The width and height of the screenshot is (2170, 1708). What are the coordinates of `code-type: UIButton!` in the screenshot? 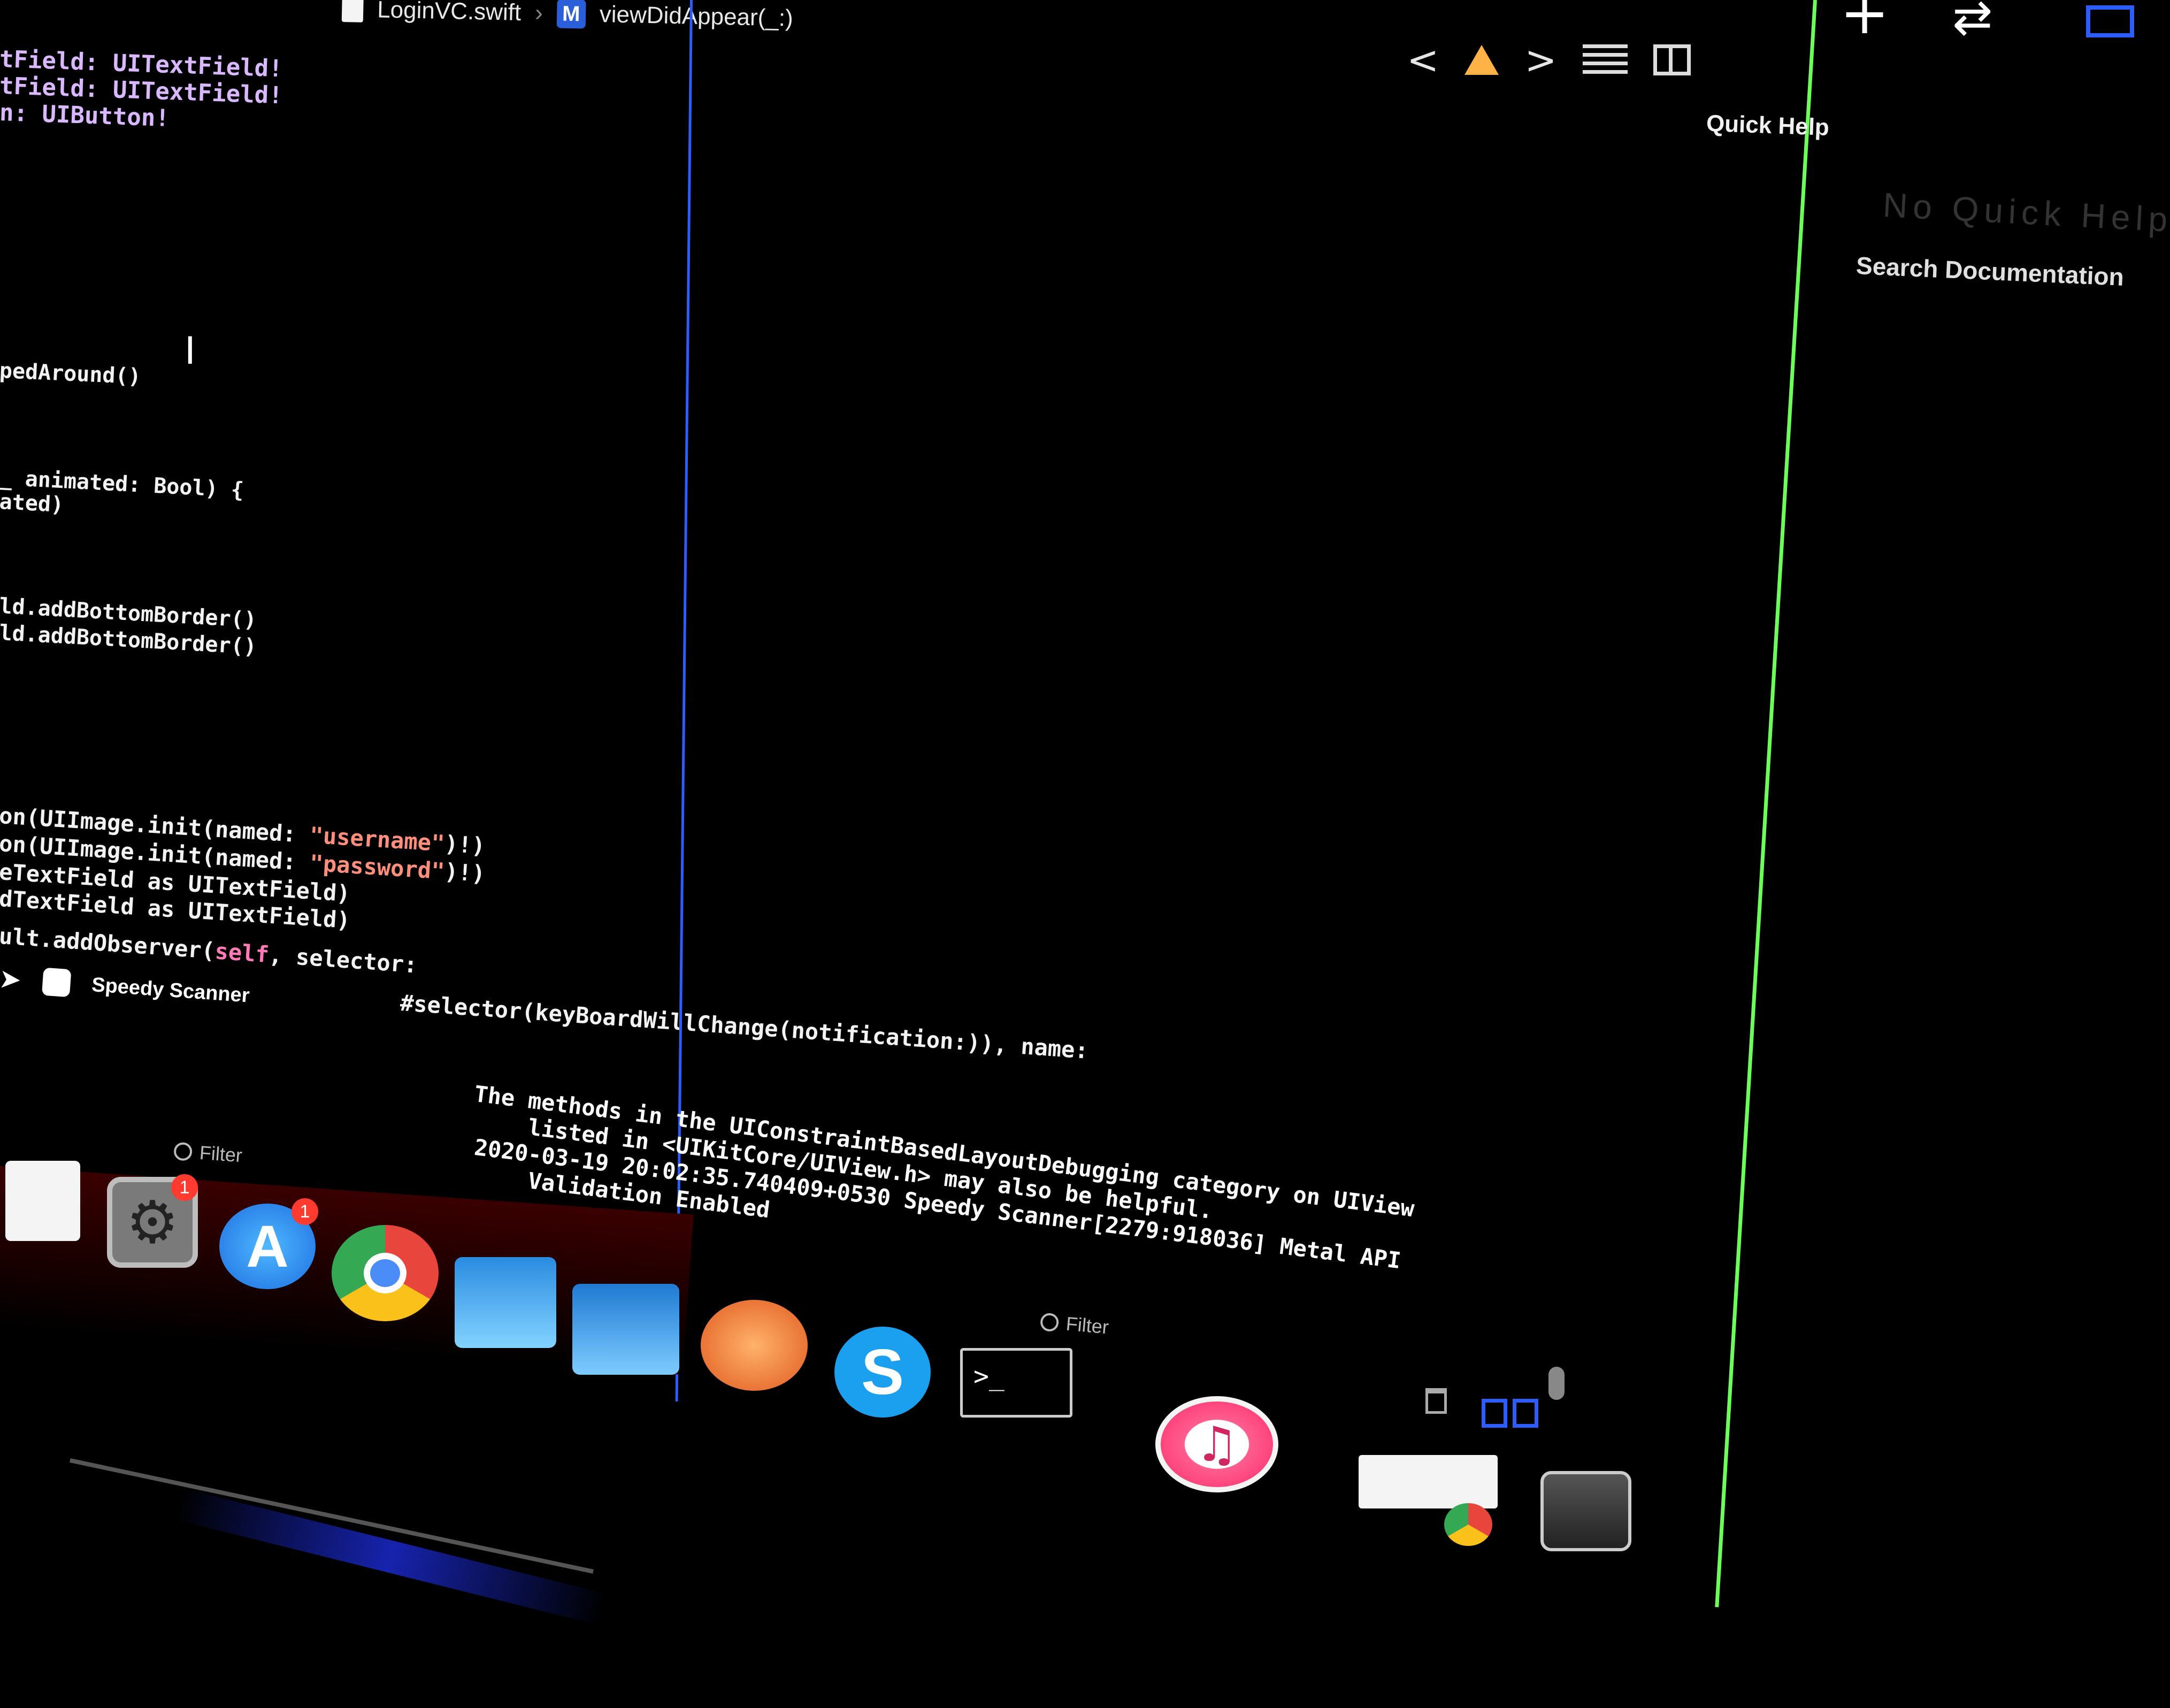 It's located at (105, 116).